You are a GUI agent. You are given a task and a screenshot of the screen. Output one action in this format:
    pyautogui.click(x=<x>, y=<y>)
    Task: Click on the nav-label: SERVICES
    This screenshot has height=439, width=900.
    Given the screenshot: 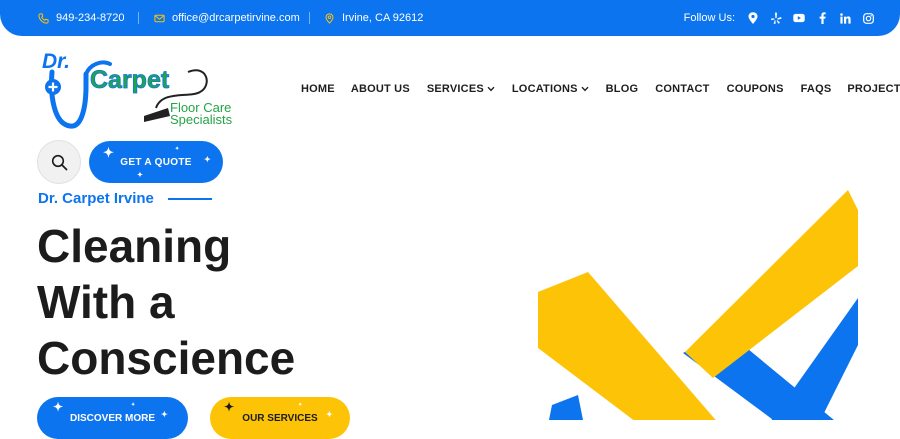 What is the action you would take?
    pyautogui.click(x=455, y=89)
    